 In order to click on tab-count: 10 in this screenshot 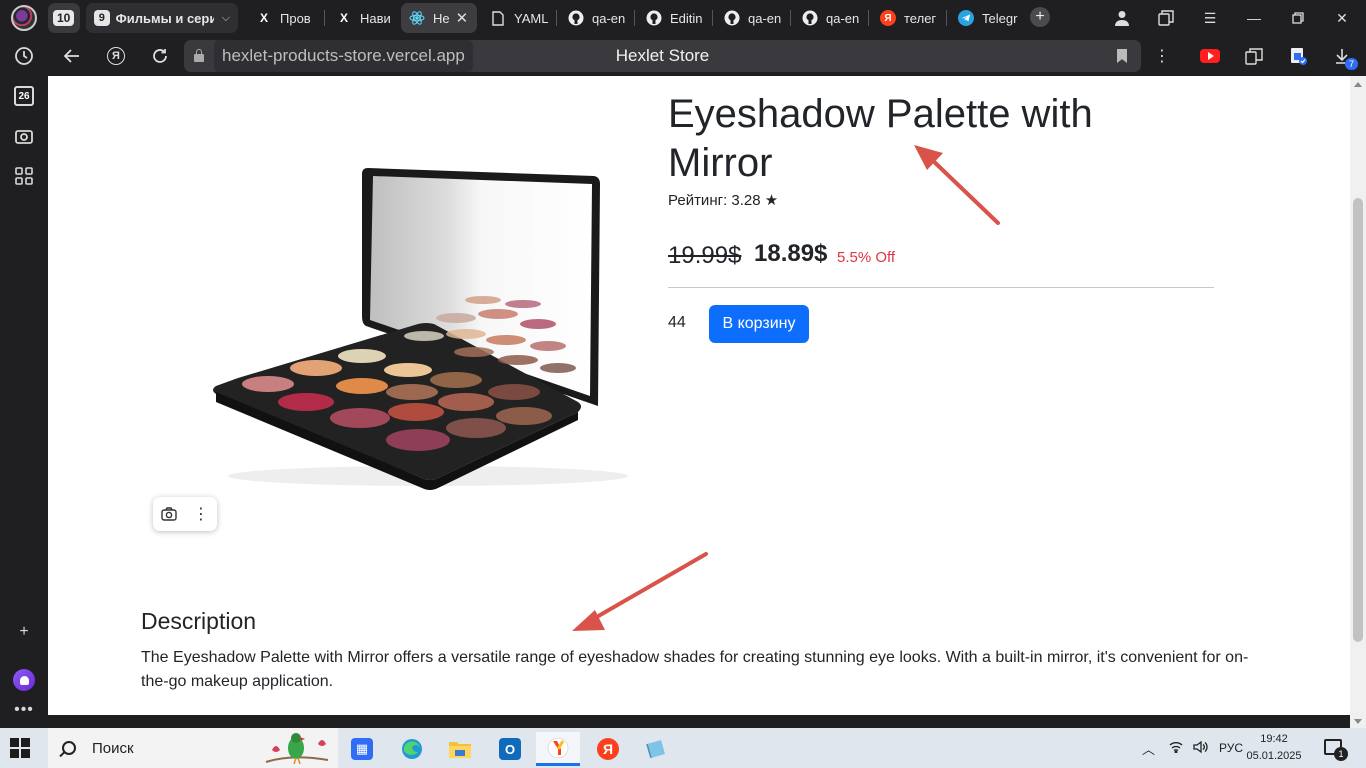, I will do `click(64, 18)`.